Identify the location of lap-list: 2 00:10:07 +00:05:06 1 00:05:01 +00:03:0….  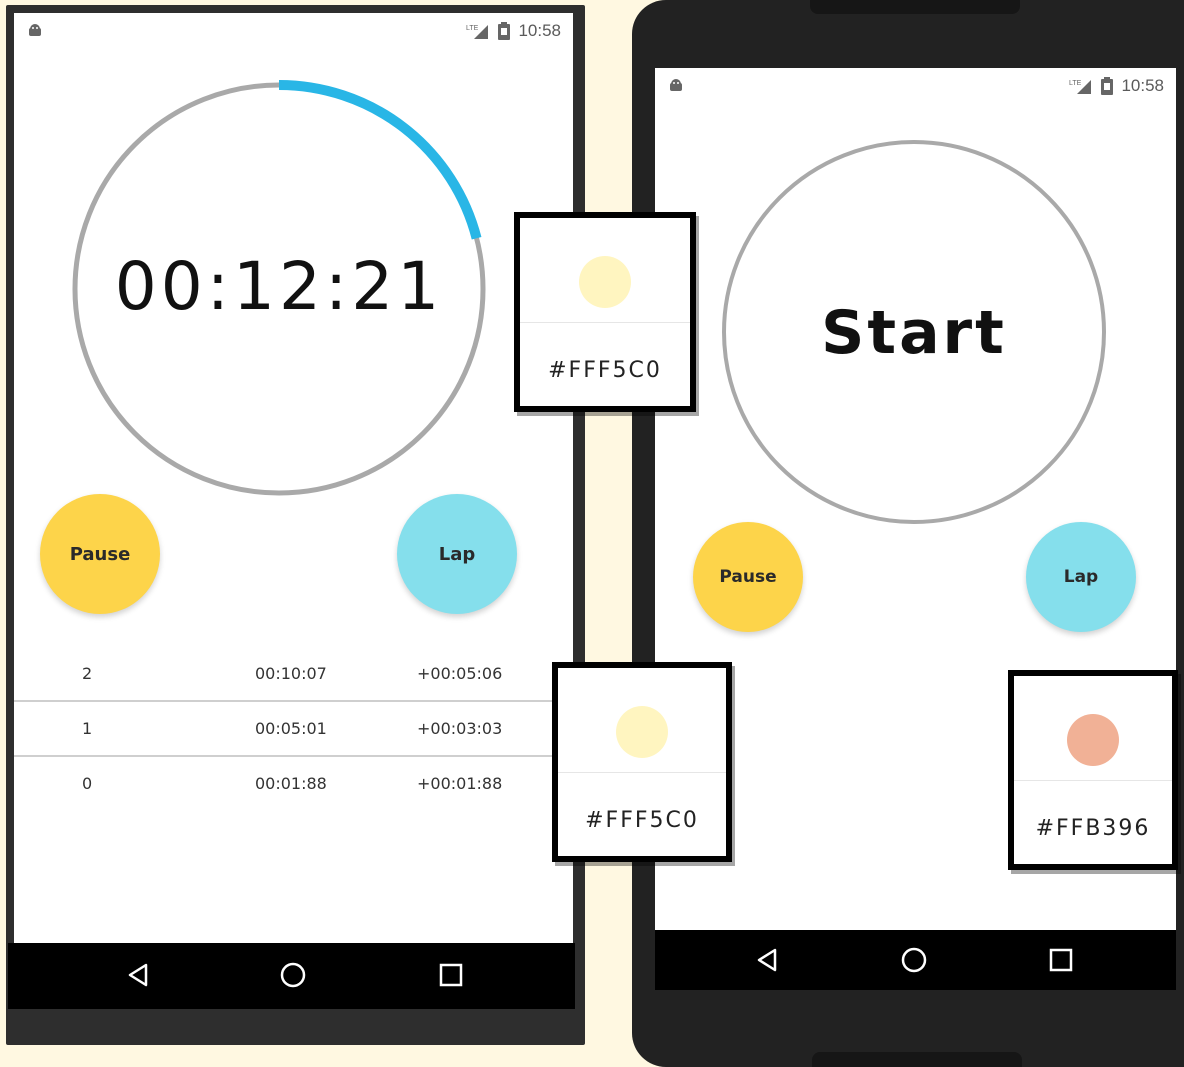
(293, 731).